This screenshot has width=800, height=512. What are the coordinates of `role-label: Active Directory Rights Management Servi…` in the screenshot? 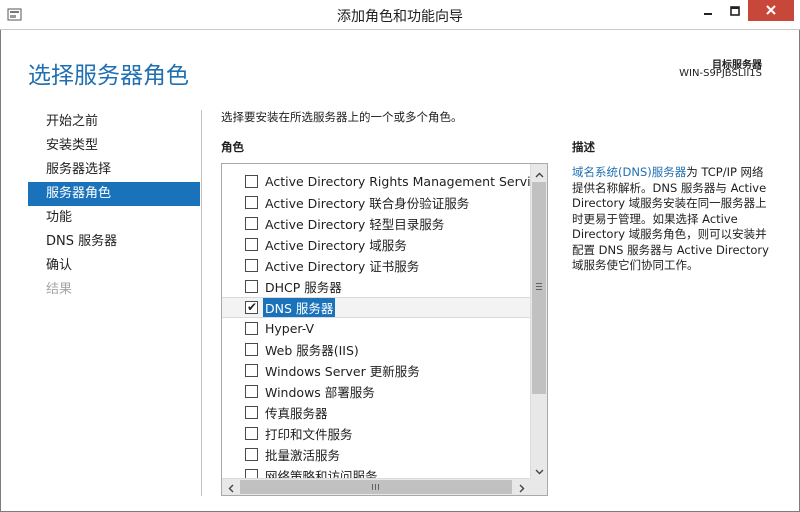 It's located at (397, 181).